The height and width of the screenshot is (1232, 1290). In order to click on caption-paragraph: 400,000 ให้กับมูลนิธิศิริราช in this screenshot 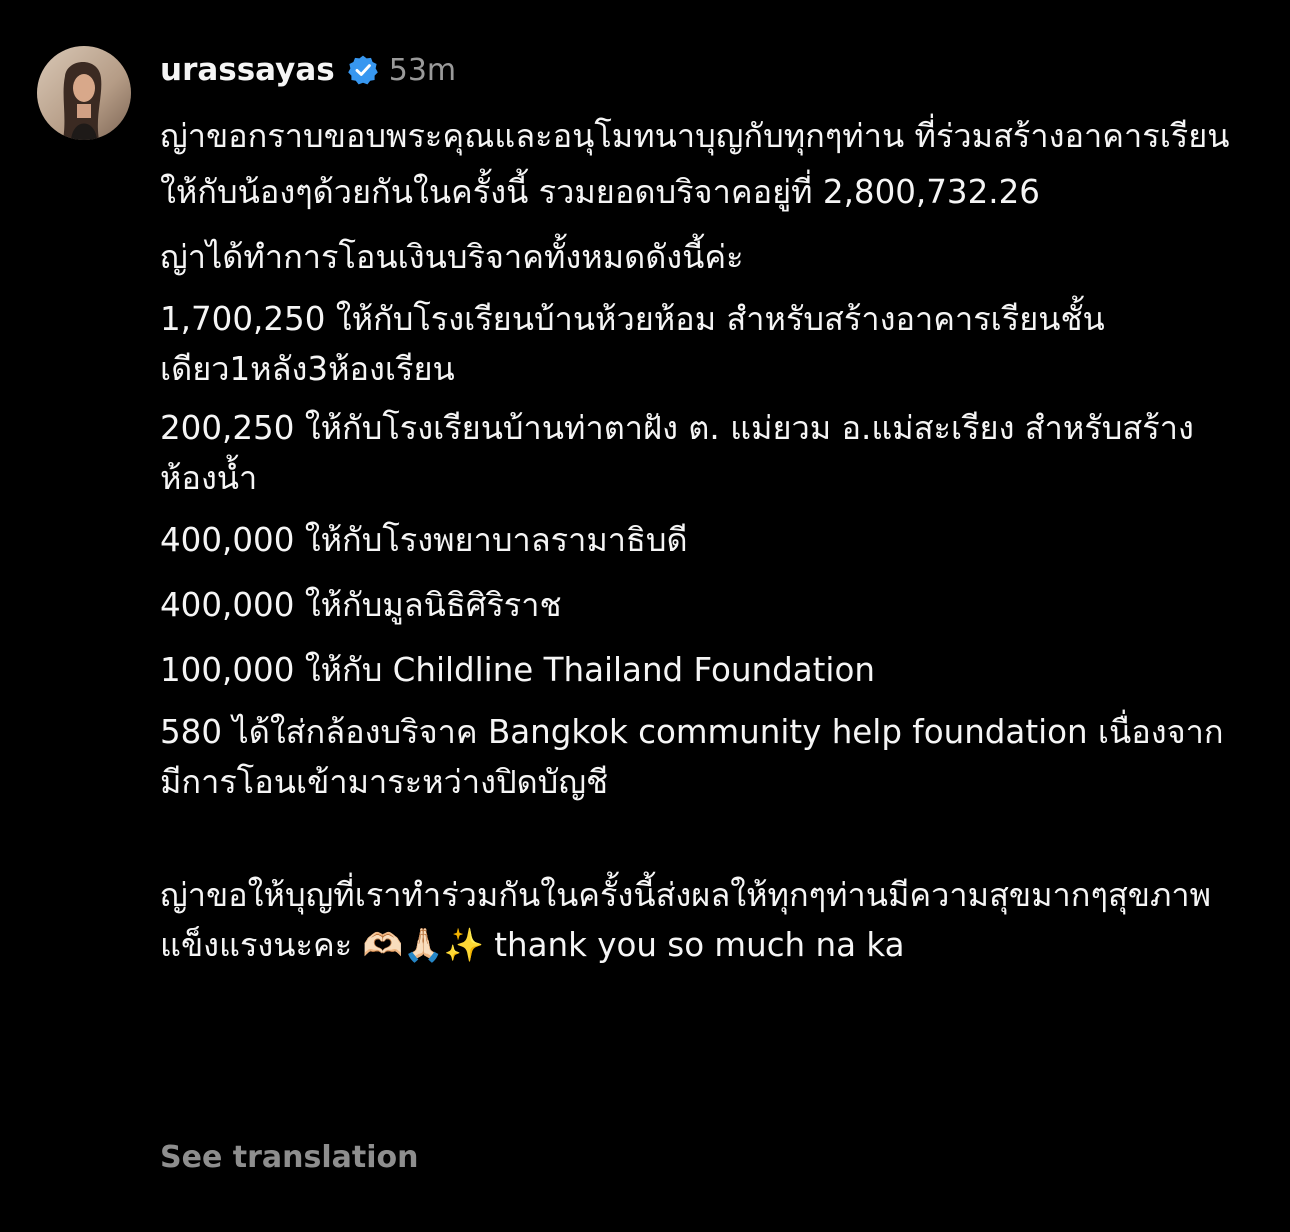, I will do `click(361, 605)`.